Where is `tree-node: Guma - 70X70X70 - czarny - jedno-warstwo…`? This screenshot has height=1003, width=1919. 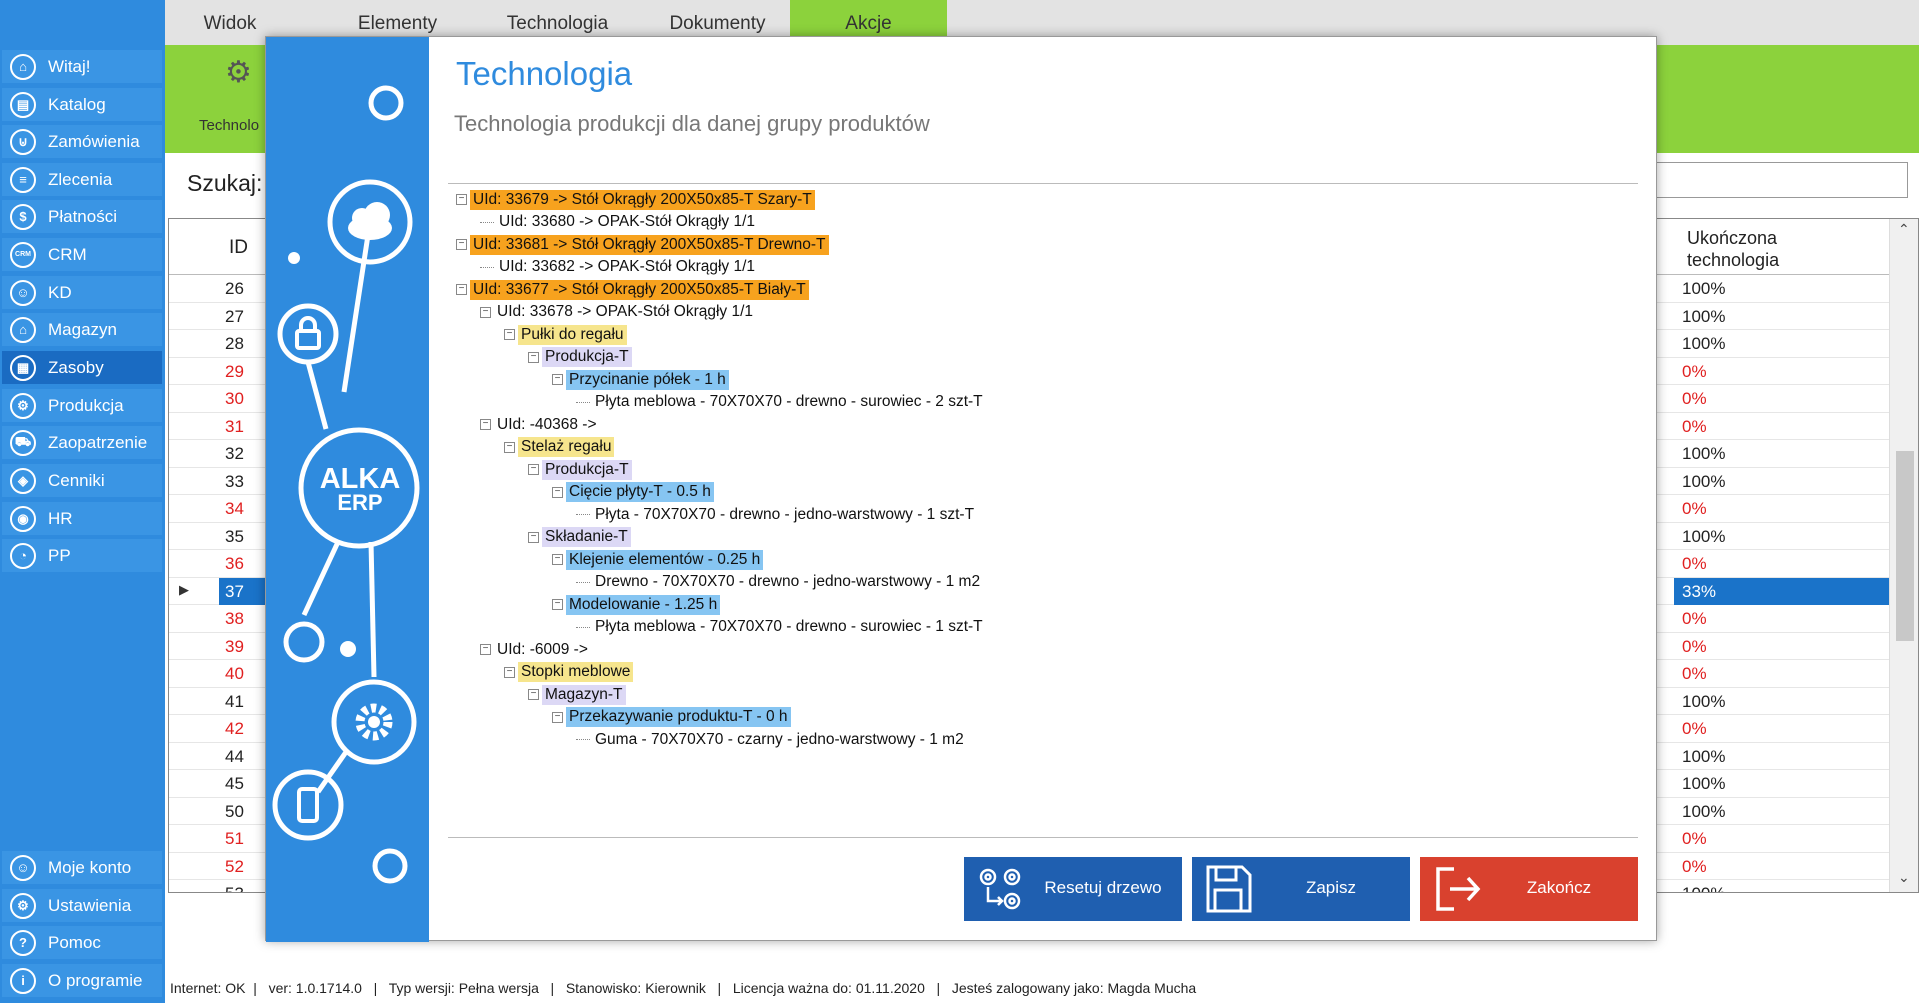 tree-node: Guma - 70X70X70 - czarny - jedno-warstwo… is located at coordinates (771, 739).